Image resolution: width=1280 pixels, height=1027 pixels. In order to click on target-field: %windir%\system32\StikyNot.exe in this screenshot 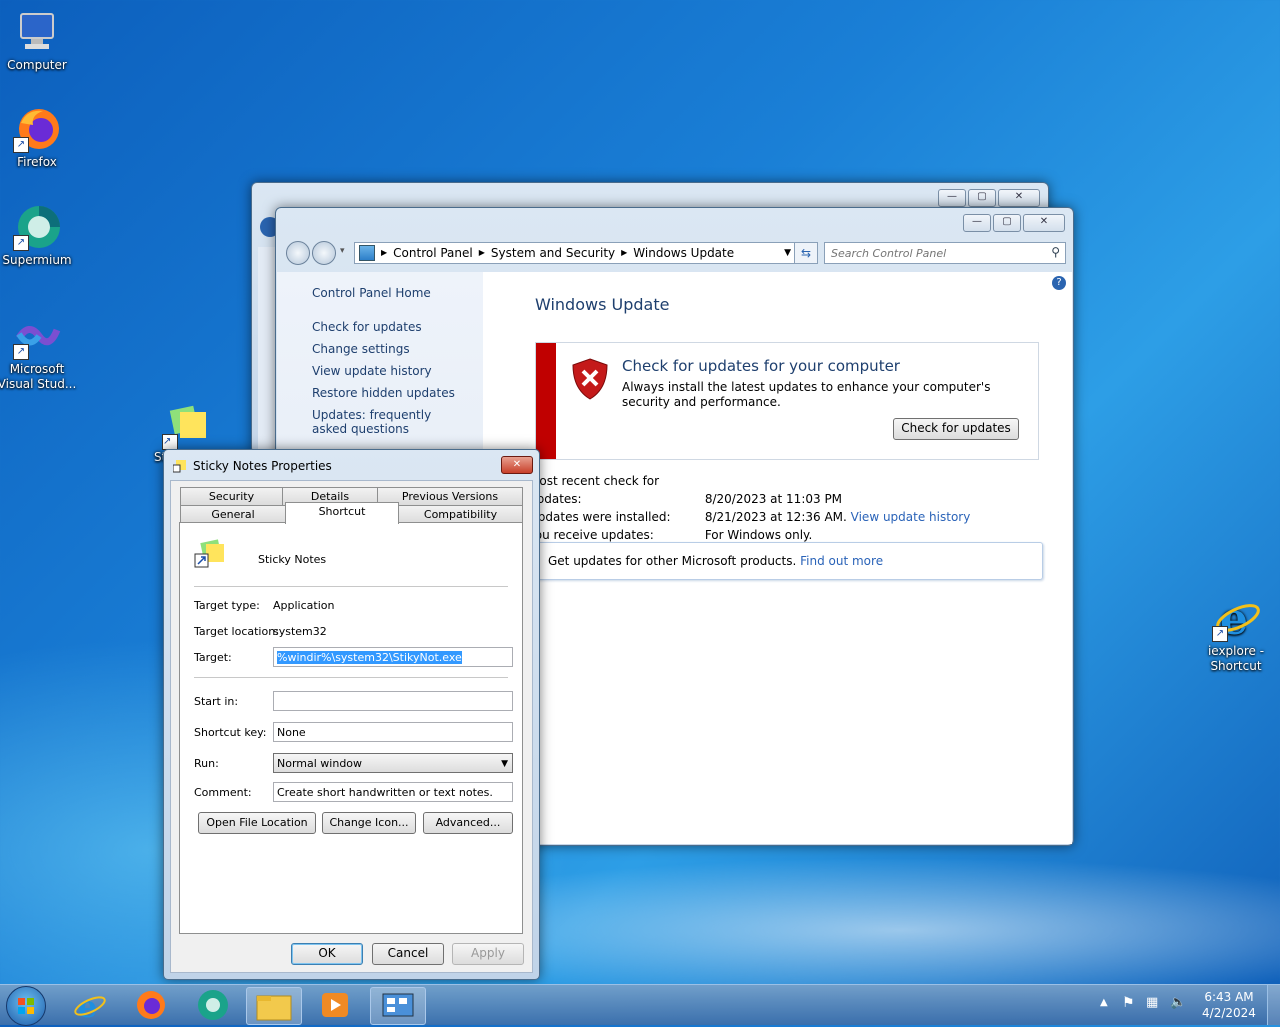, I will do `click(393, 657)`.